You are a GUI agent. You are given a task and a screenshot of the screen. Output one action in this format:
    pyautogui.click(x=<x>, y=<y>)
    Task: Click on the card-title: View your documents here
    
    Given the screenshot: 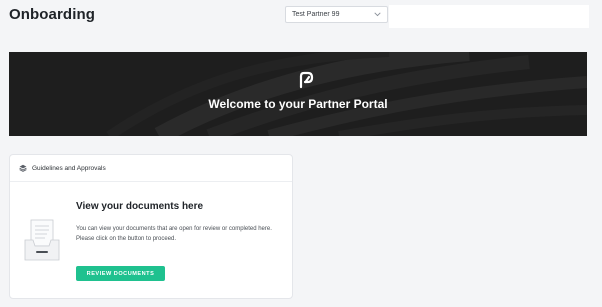 What is the action you would take?
    pyautogui.click(x=140, y=206)
    